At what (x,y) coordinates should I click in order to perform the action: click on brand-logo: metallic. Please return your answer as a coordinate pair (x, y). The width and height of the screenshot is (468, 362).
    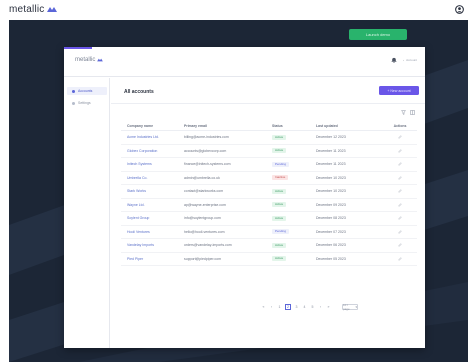
    Looking at the image, I should click on (33, 9).